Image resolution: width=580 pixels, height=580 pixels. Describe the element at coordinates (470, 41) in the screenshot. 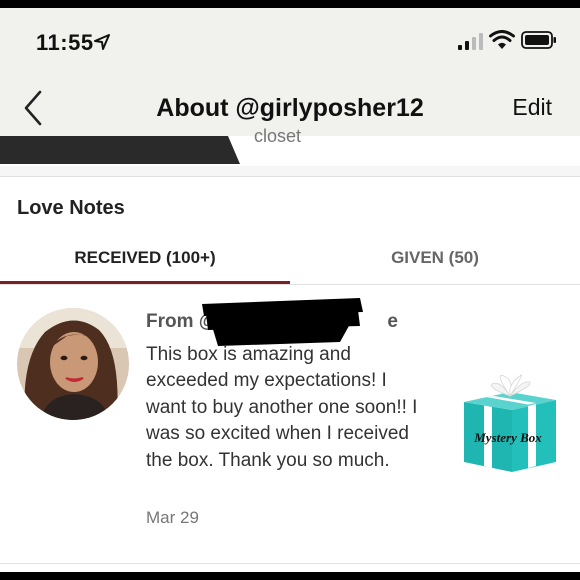

I see `cellular-signal-icon` at that location.